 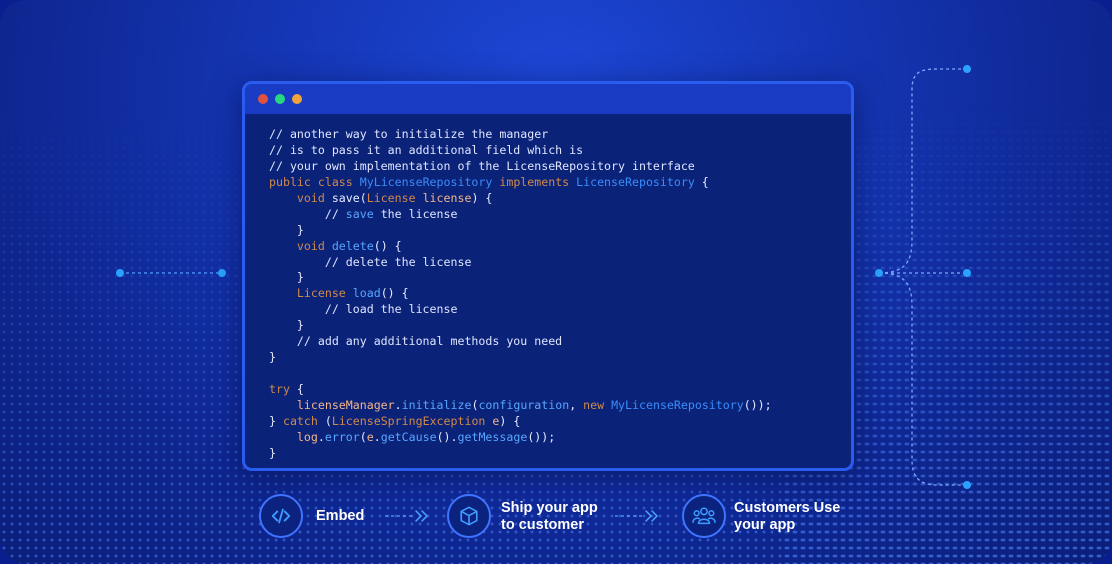 I want to click on embed-step-label: Embed, so click(x=340, y=516).